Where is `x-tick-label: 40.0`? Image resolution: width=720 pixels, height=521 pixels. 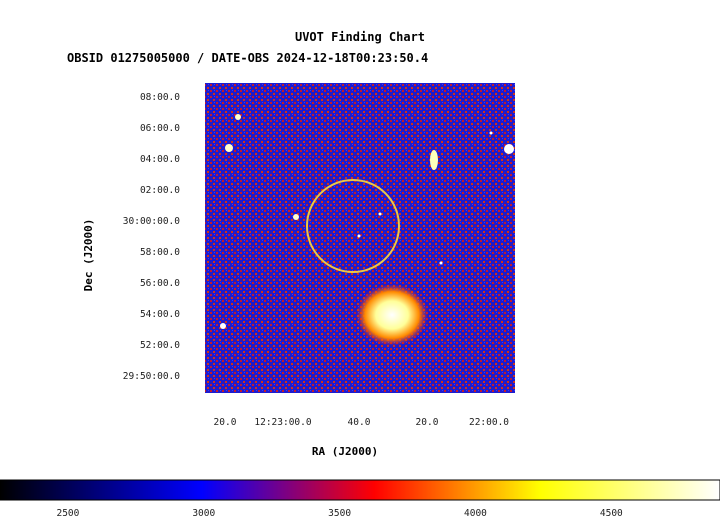
x-tick-label: 40.0 is located at coordinates (359, 422).